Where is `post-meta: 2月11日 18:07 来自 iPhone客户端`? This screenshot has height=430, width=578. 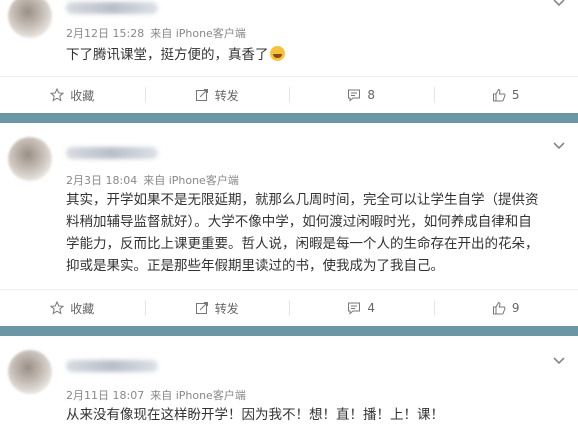 post-meta: 2月11日 18:07 来自 iPhone客户端 is located at coordinates (156, 395).